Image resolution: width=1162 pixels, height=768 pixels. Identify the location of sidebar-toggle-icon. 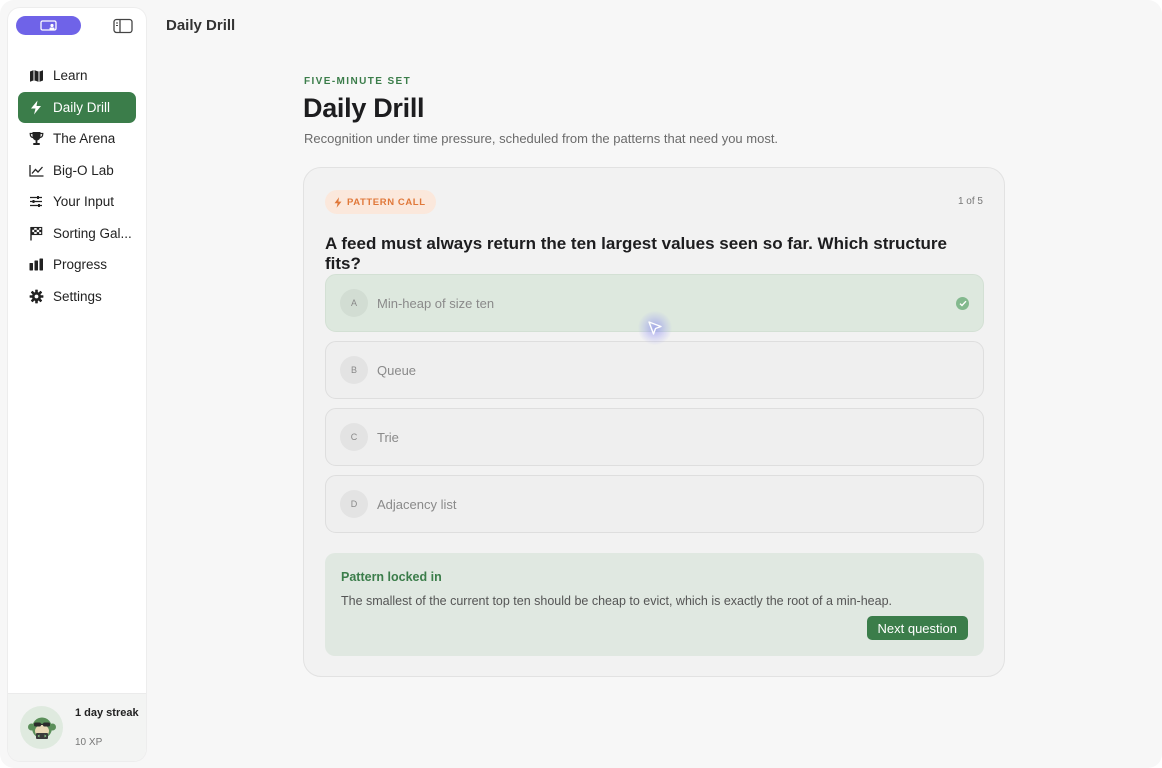
(123, 25).